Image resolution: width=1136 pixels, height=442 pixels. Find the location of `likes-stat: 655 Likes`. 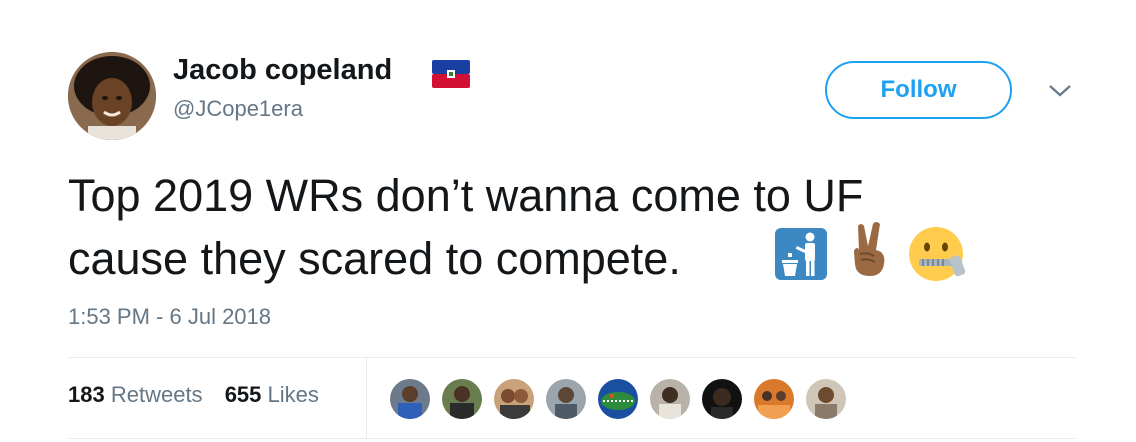

likes-stat: 655 Likes is located at coordinates (272, 395).